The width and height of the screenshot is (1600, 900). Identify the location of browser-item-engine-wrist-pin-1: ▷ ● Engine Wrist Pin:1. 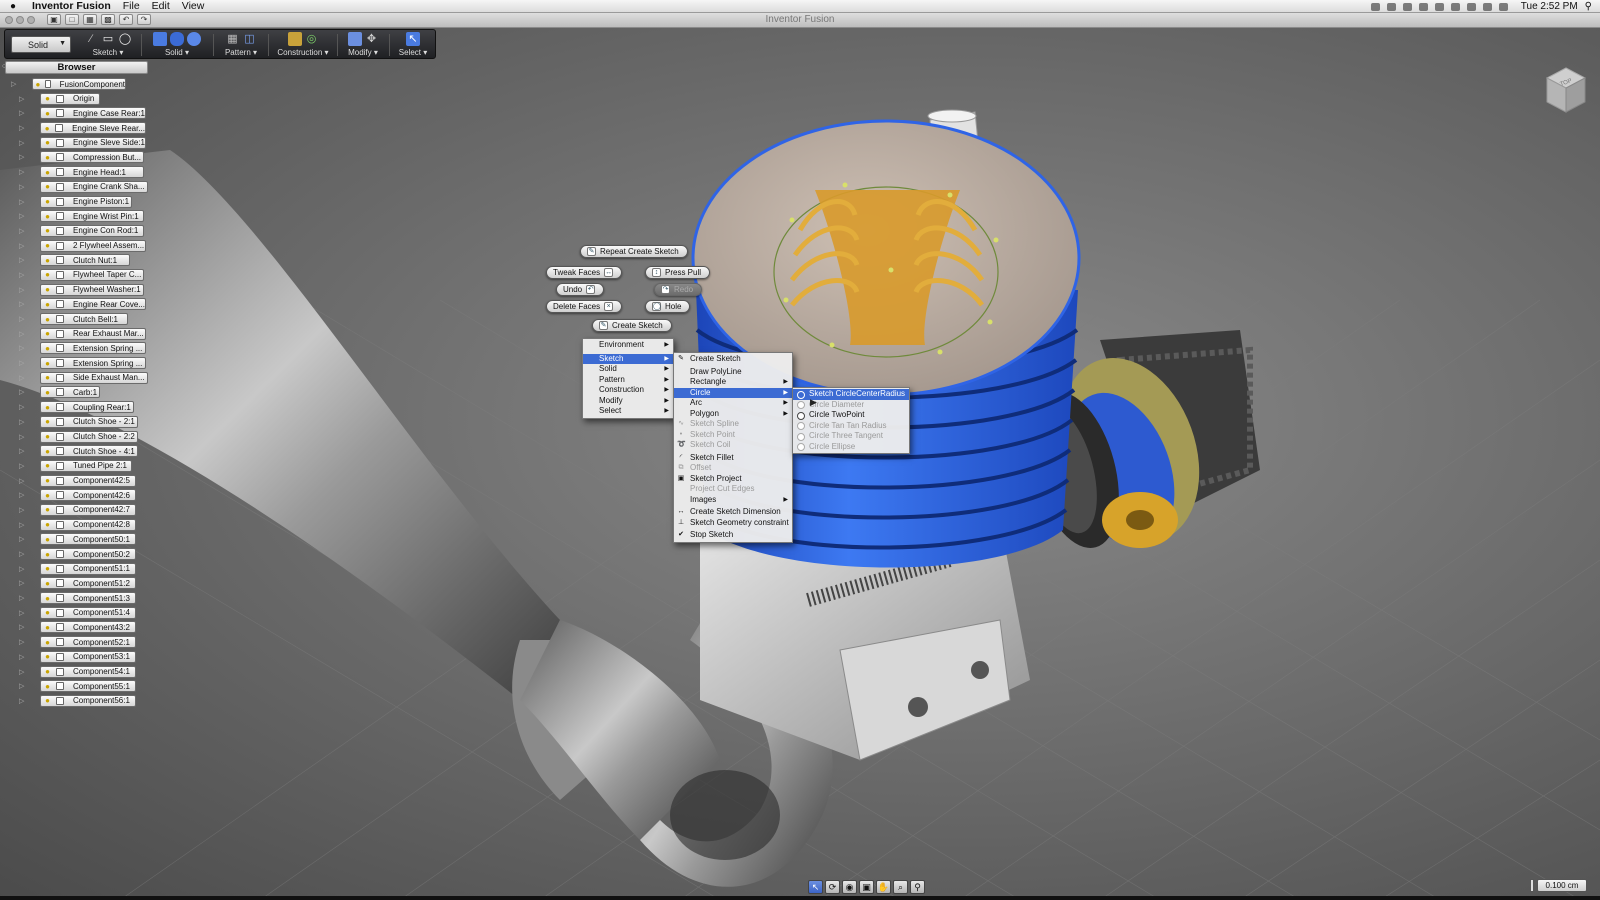
(75, 216).